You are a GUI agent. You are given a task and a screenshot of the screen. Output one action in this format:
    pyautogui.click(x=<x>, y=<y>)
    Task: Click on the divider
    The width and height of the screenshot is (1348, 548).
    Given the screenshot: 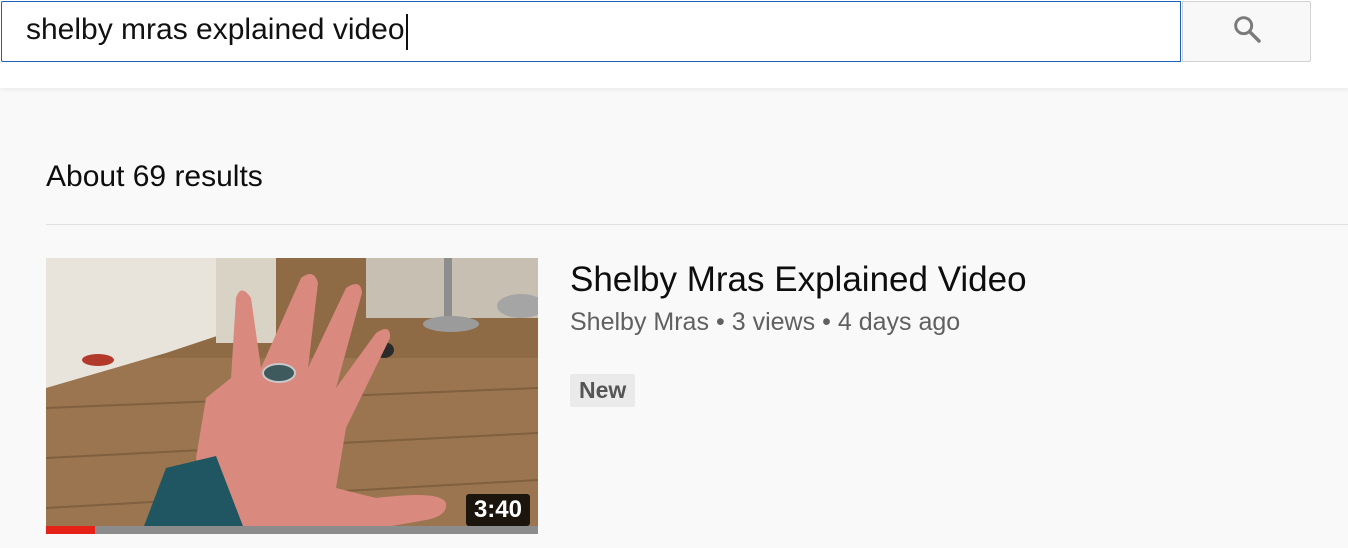 What is the action you would take?
    pyautogui.click(x=697, y=224)
    